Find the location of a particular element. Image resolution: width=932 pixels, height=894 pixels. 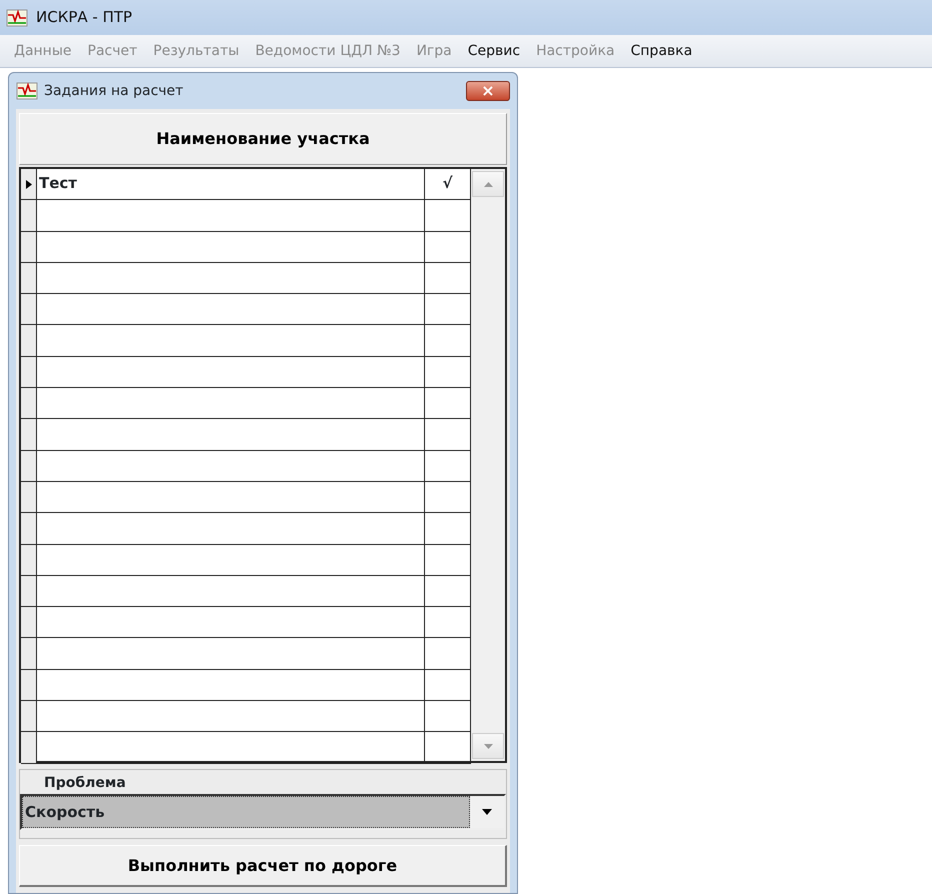

scroll-down-icon is located at coordinates (488, 746).